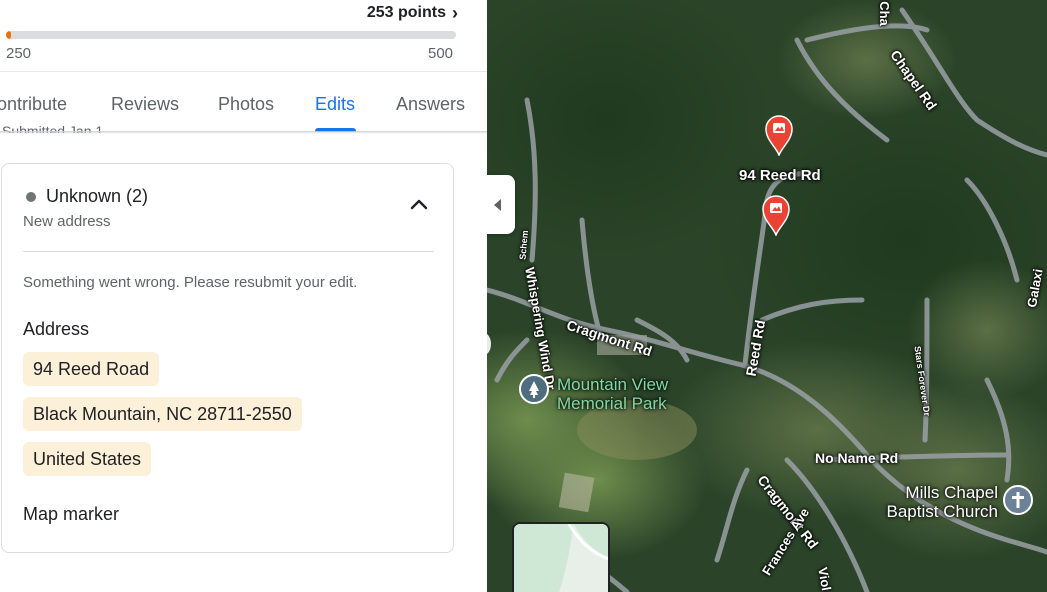 The width and height of the screenshot is (1047, 592). Describe the element at coordinates (1018, 500) in the screenshot. I see `church-icon` at that location.